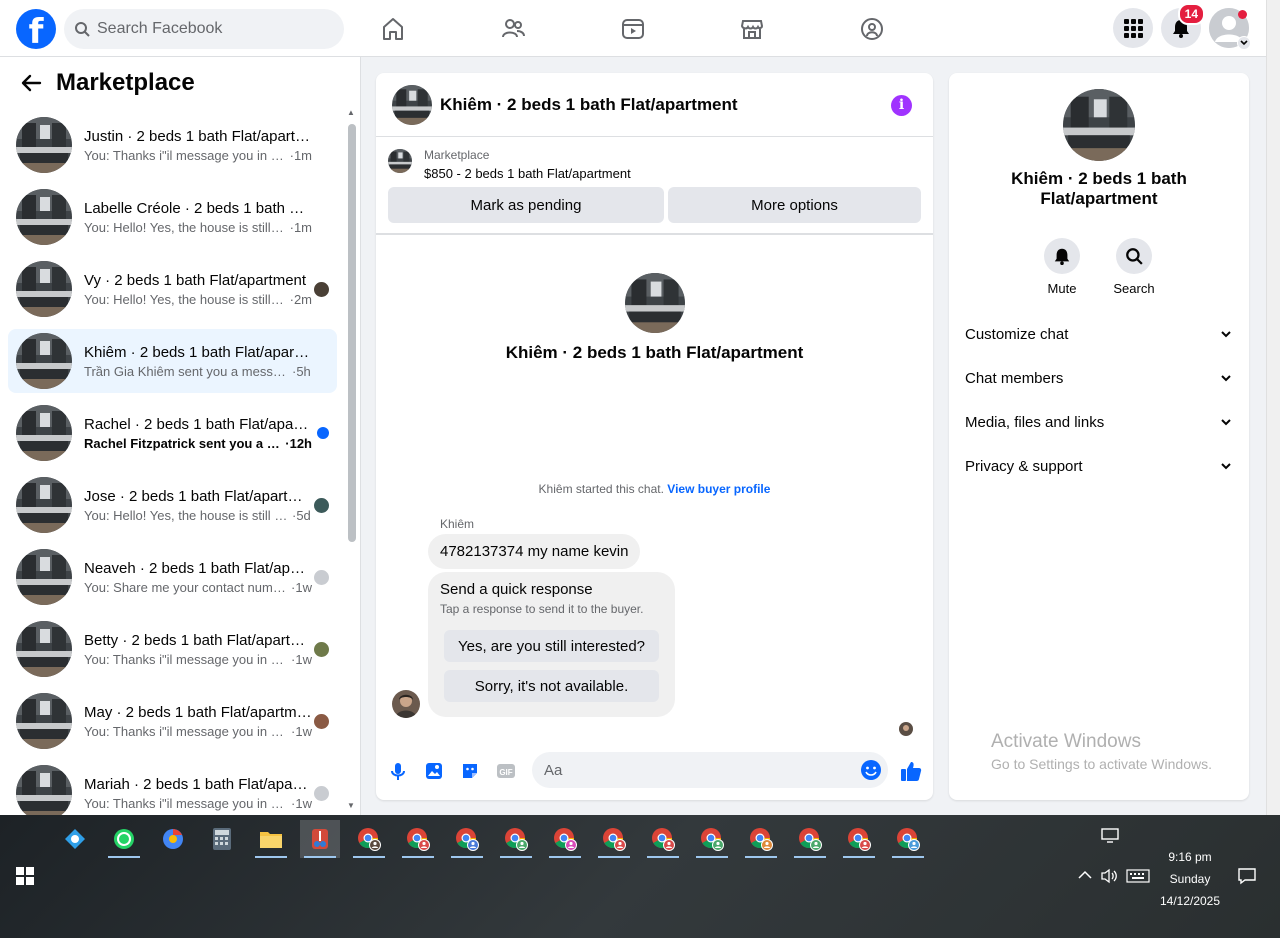 The height and width of the screenshot is (938, 1280). Describe the element at coordinates (710, 770) in the screenshot. I see `message-input: Aa` at that location.